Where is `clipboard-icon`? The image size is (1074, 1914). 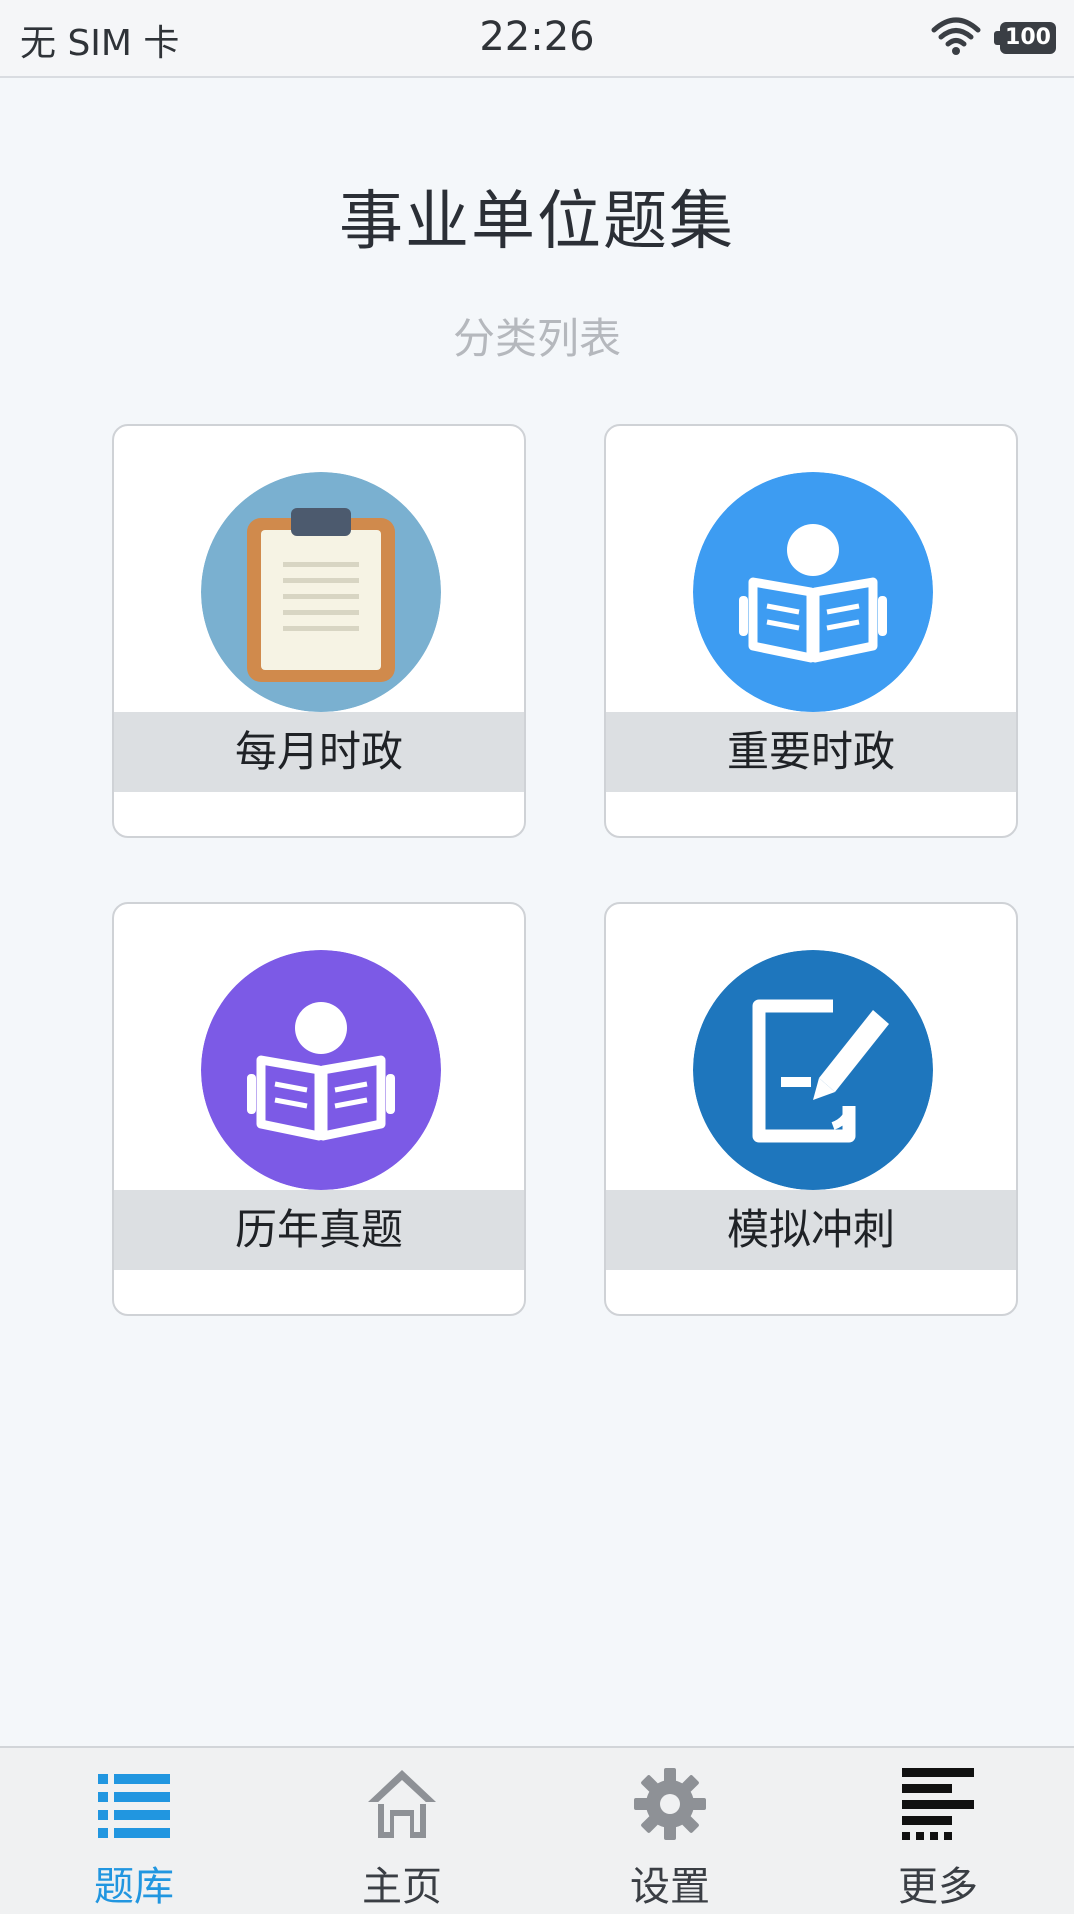
clipboard-icon is located at coordinates (321, 592).